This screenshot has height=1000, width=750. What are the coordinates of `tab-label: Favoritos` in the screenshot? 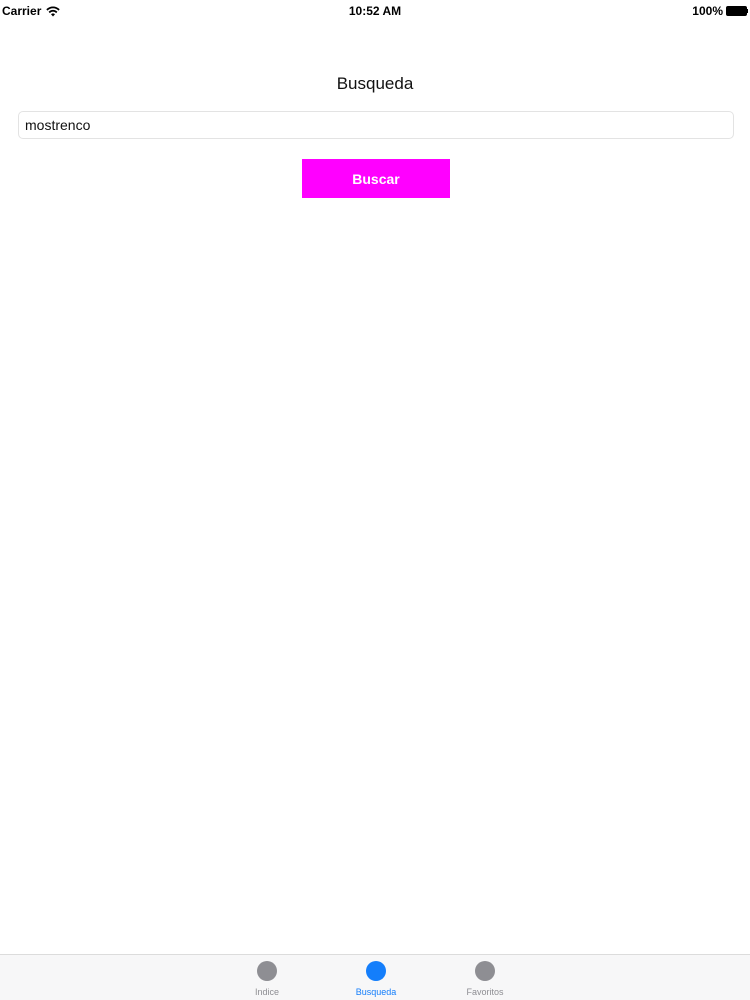 It's located at (485, 992).